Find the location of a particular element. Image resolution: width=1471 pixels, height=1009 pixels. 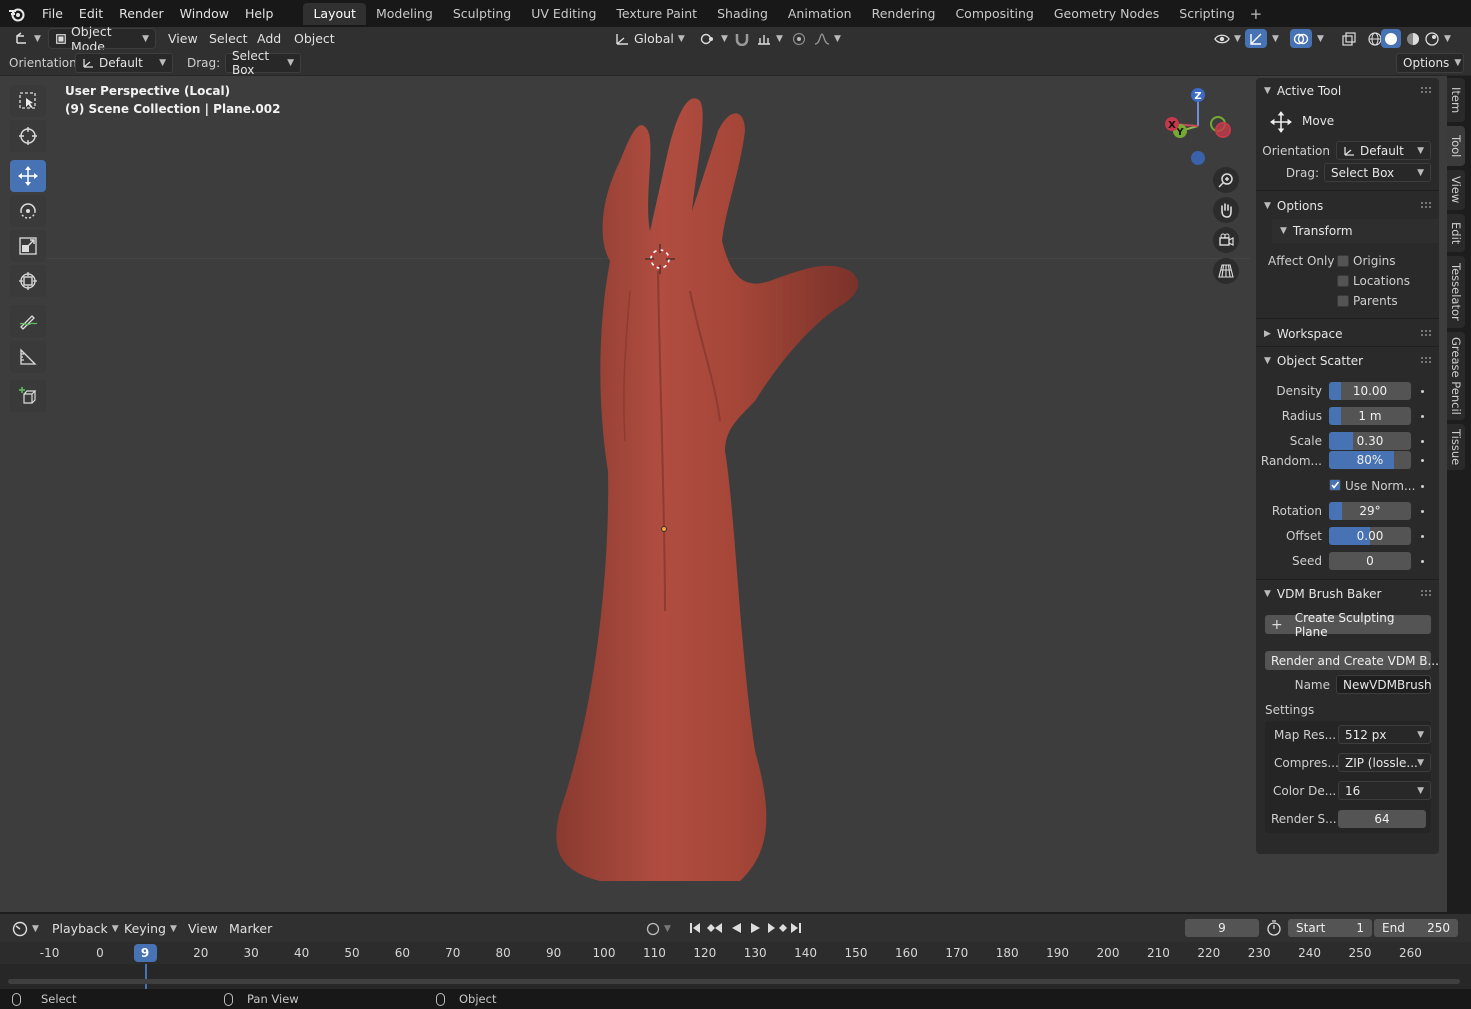

overlays-toggle is located at coordinates (1301, 38).